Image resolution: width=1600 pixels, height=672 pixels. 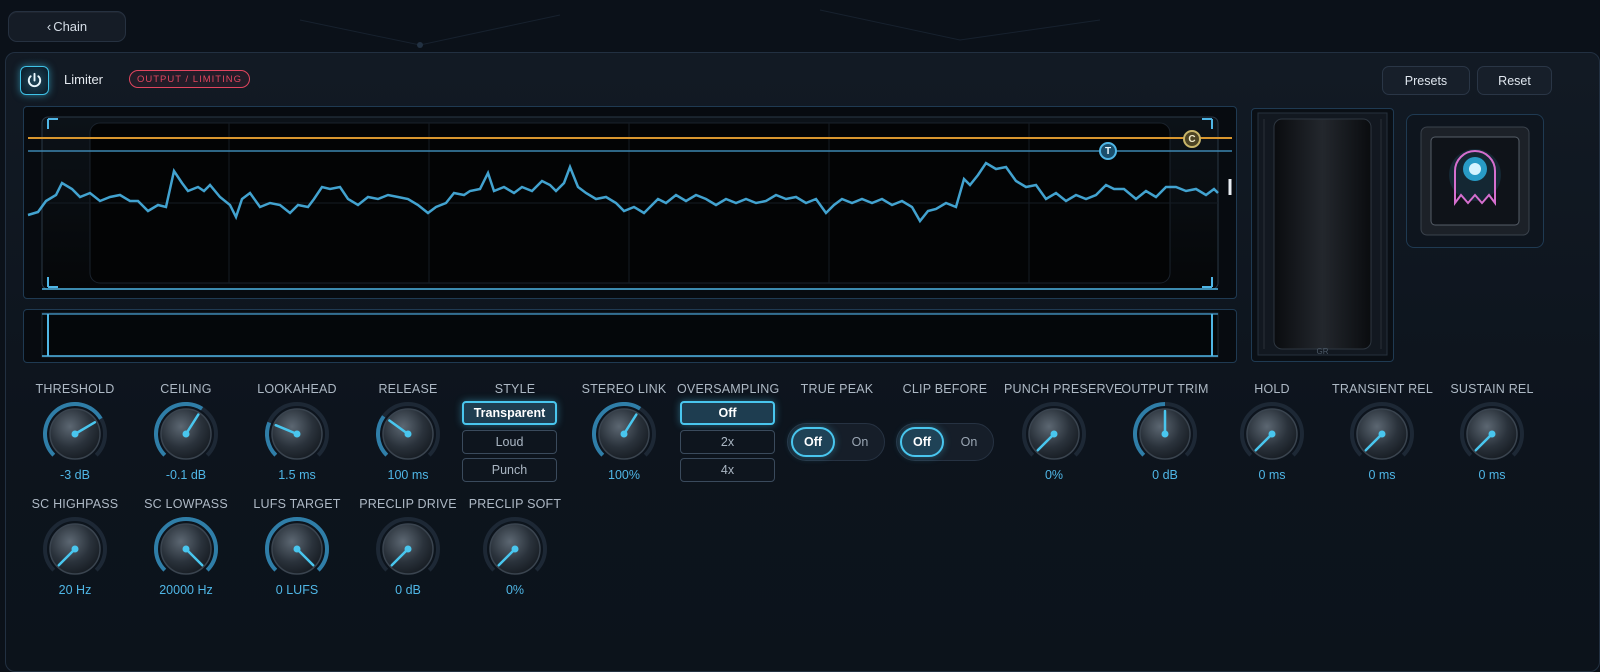 What do you see at coordinates (186, 475) in the screenshot?
I see `ceiling-value: -0.1 dB` at bounding box center [186, 475].